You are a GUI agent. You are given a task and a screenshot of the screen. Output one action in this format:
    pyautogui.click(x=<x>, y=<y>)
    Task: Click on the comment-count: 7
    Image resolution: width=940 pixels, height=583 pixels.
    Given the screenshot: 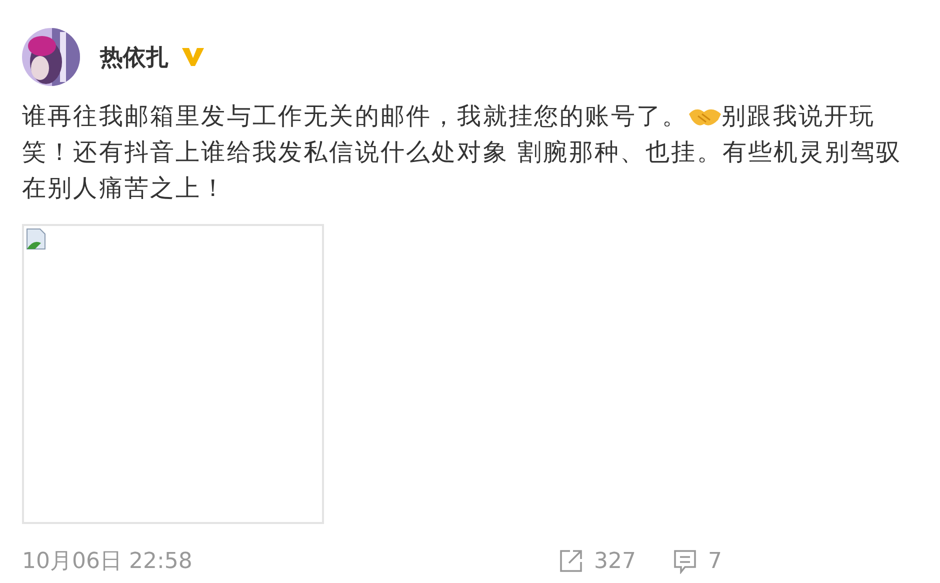 What is the action you would take?
    pyautogui.click(x=715, y=561)
    